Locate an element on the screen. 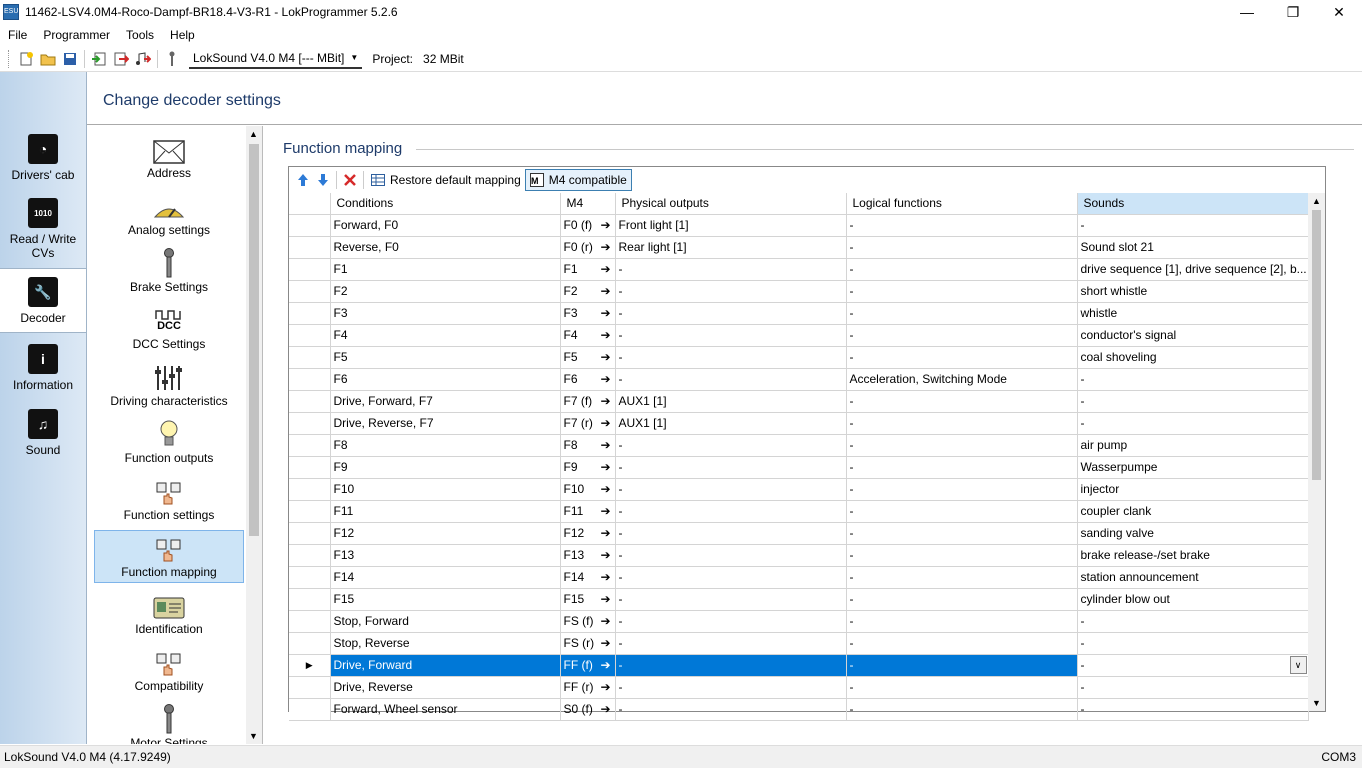  decoder-type-select: LokSound V4.0 M4 [--- MBit] ▼ is located at coordinates (276, 59).